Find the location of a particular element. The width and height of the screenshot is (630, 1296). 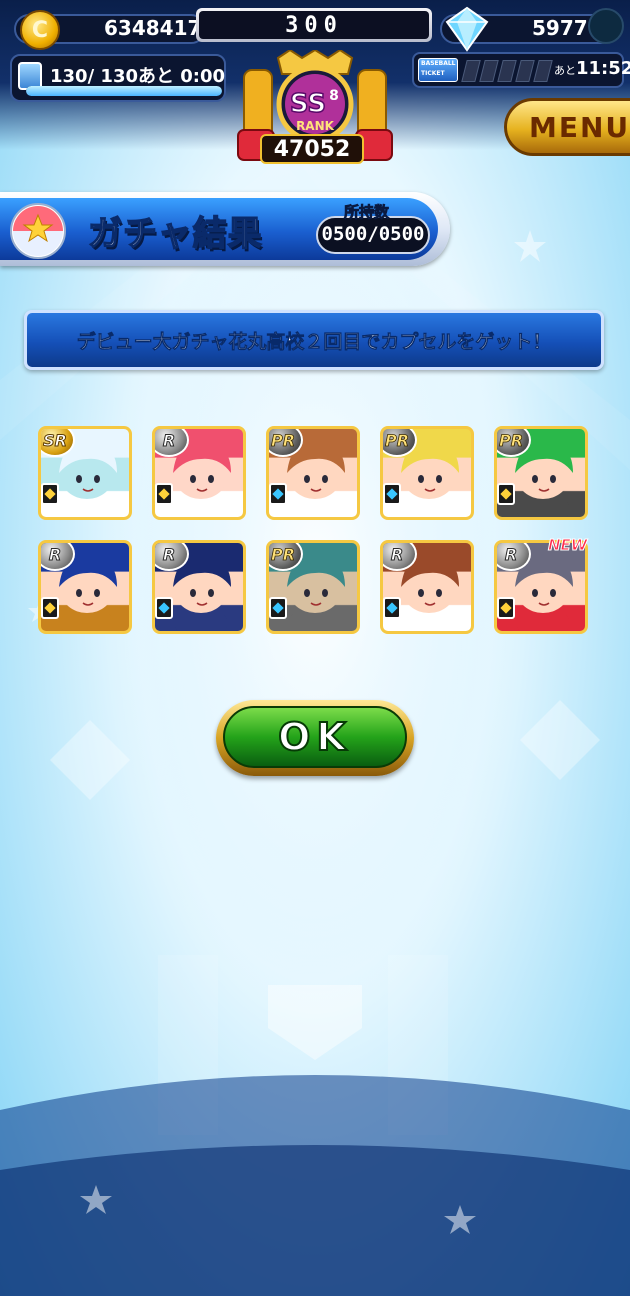

rank-letters: SS is located at coordinates (308, 104).